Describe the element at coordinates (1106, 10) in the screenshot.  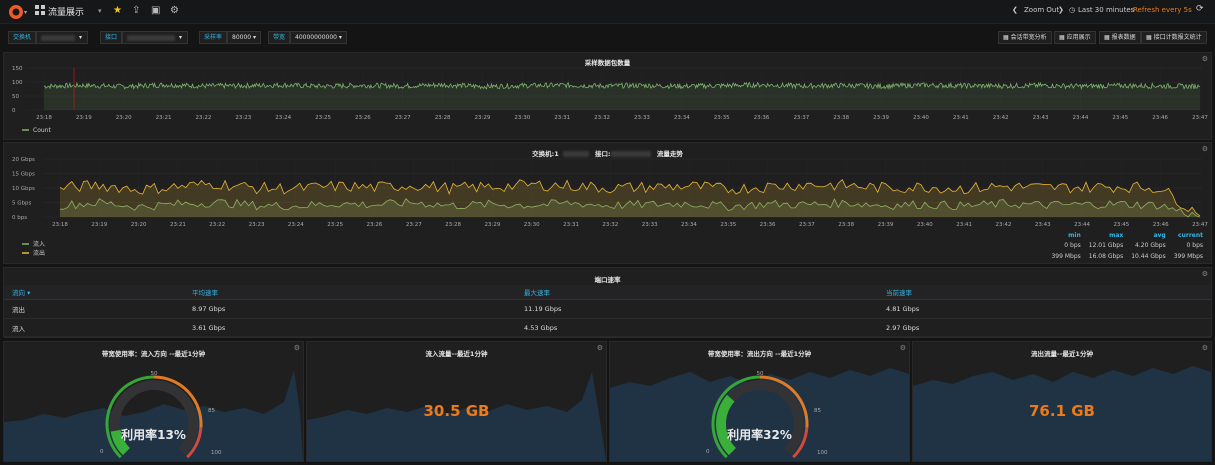
I see `time-range-picker: Last 30 minutes` at that location.